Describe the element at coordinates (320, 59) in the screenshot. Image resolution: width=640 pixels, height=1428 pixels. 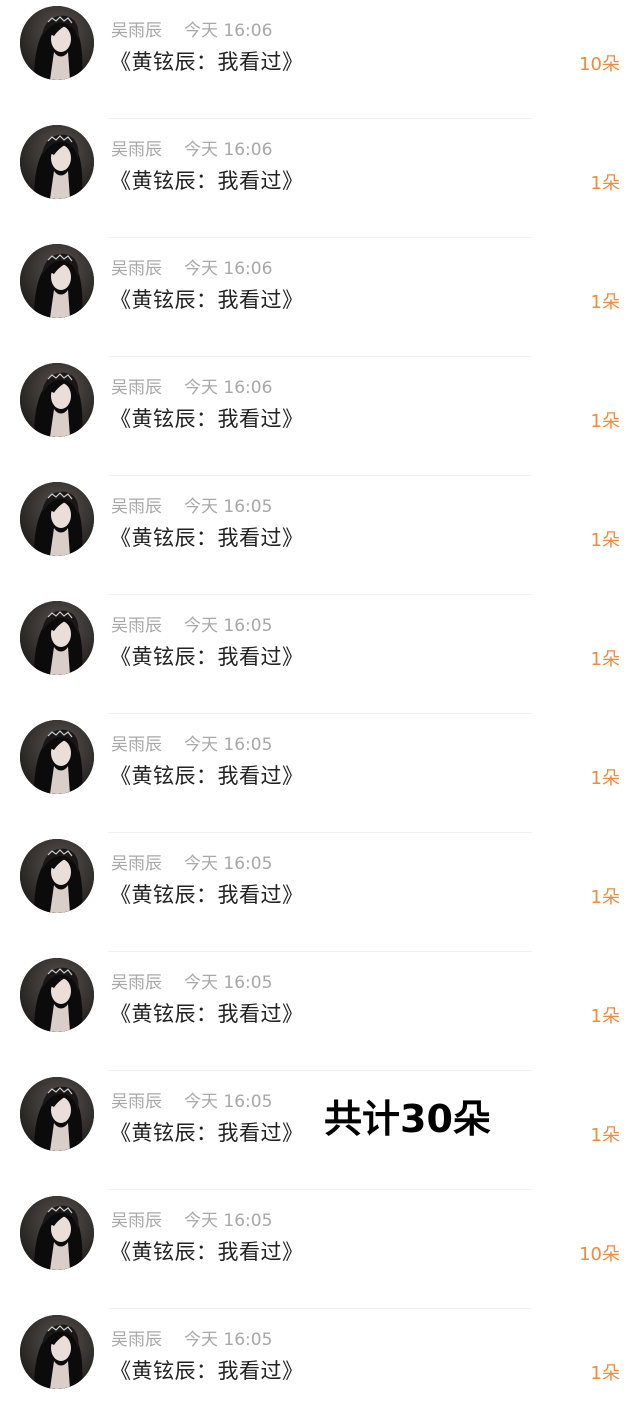
I see `list-item: 吴雨辰 今天 16:06 《黄铉辰：我看过》 10朵` at that location.